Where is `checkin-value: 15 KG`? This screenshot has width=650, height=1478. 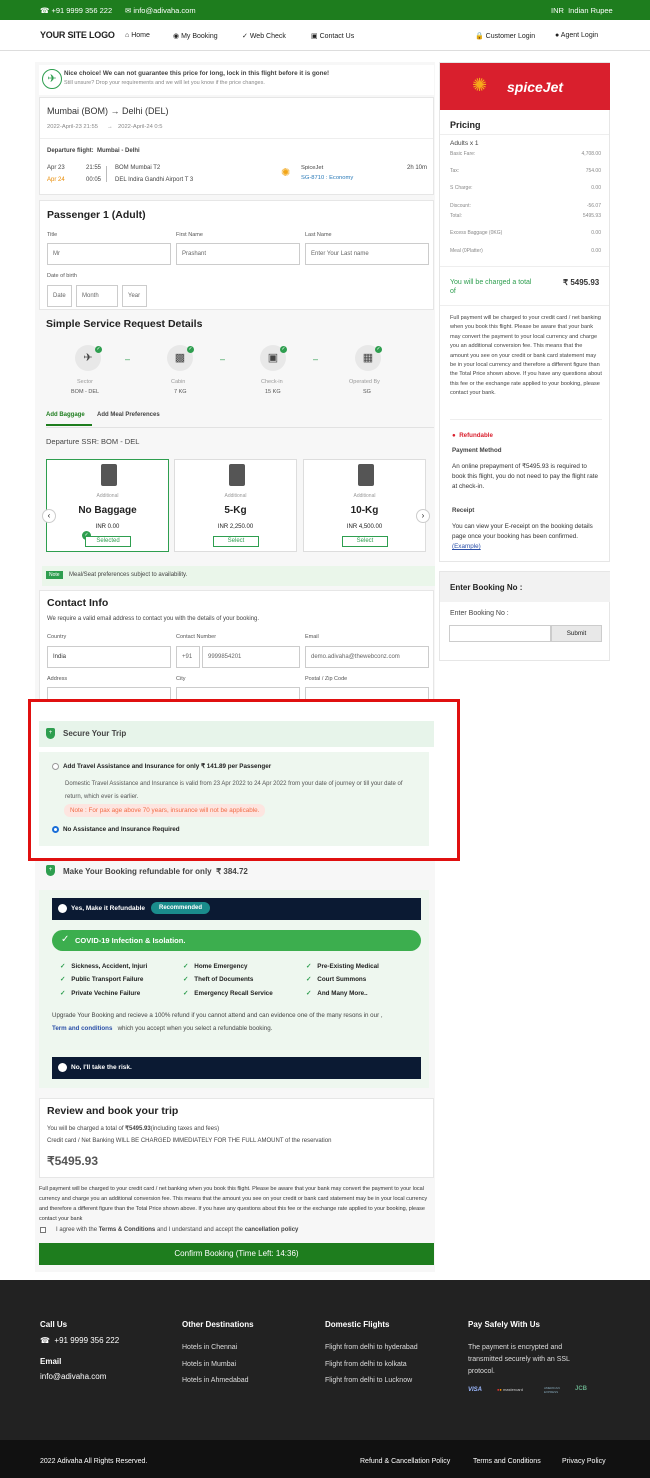 checkin-value: 15 KG is located at coordinates (273, 392).